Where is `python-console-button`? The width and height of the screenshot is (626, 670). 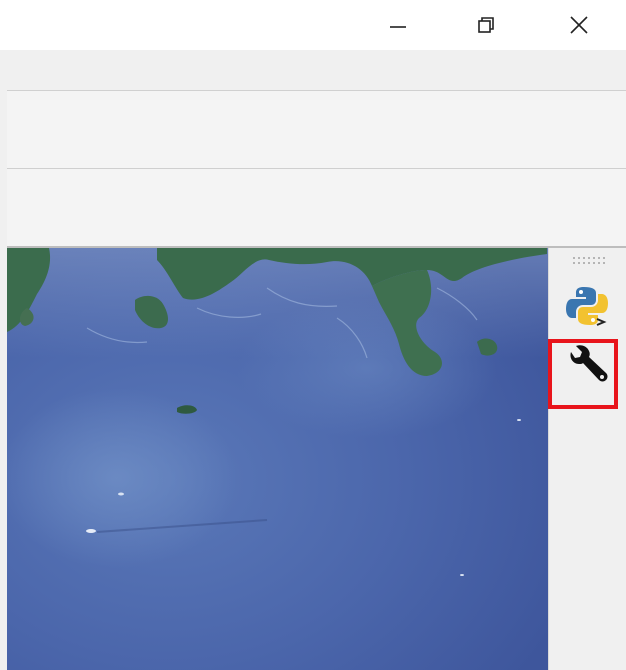 python-console-button is located at coordinates (587, 306).